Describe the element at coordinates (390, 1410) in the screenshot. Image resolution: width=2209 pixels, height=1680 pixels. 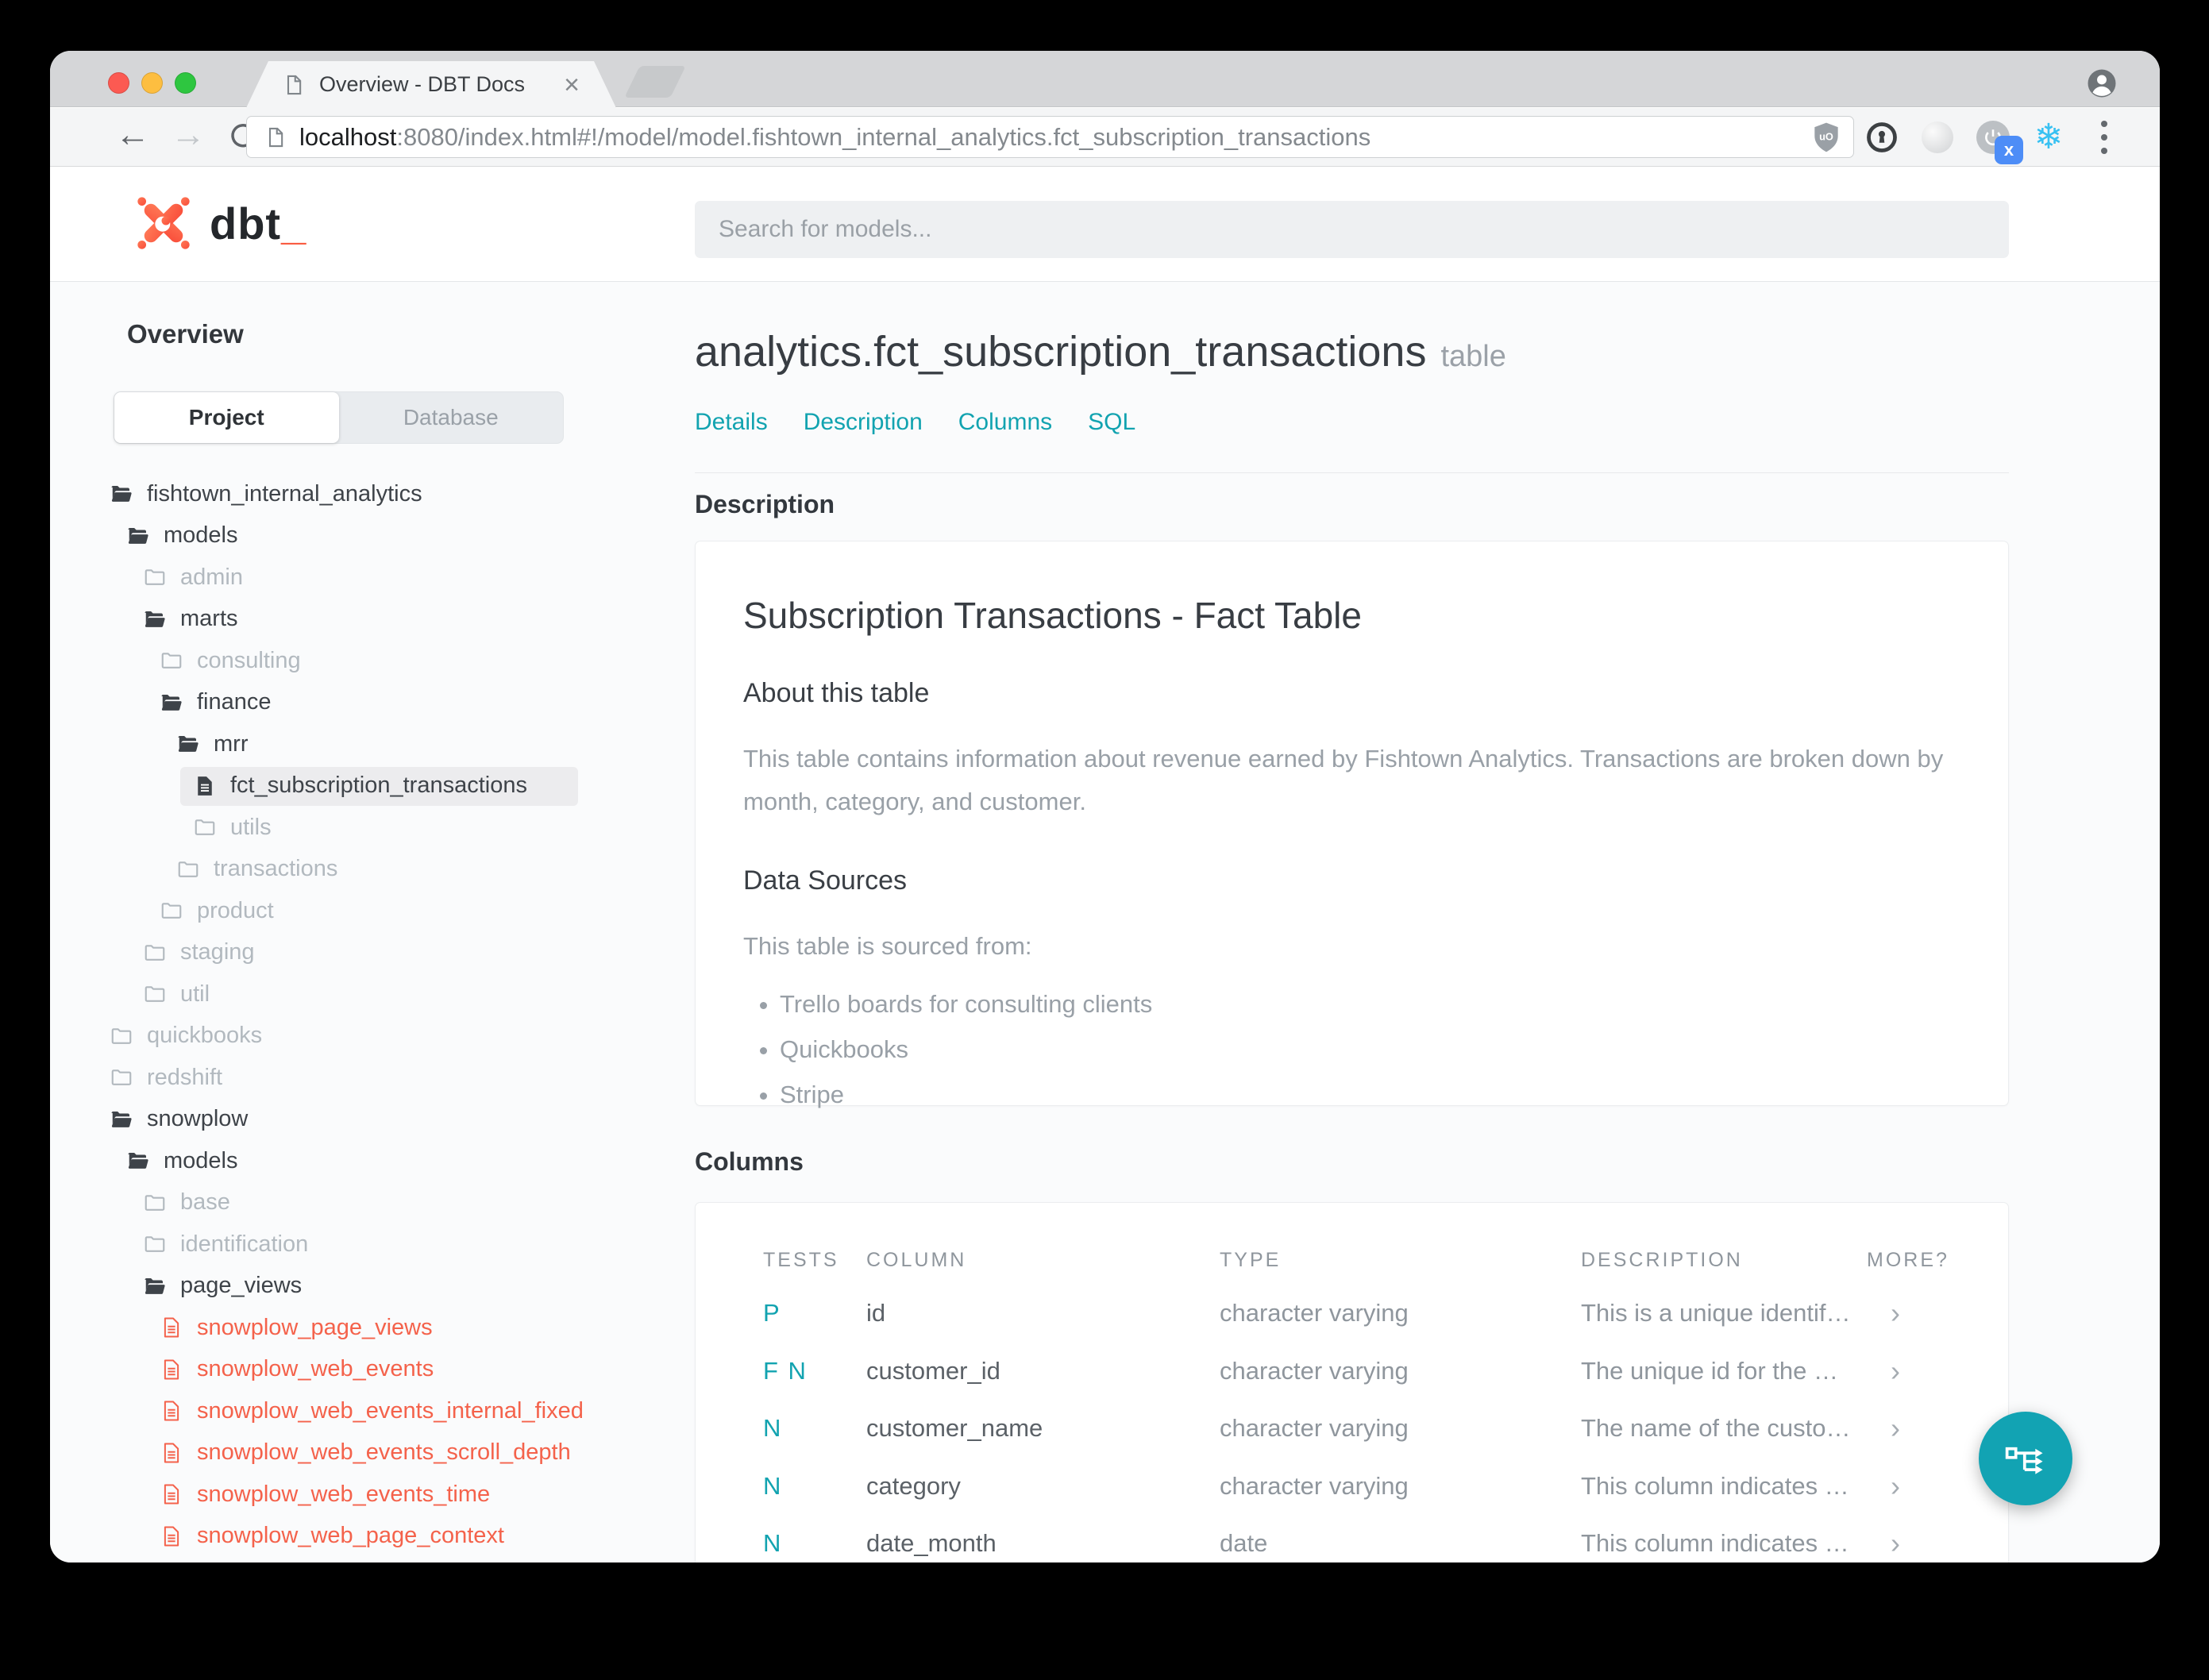
I see `tree-item-label: snowplow_web_events_internal_fixed` at that location.